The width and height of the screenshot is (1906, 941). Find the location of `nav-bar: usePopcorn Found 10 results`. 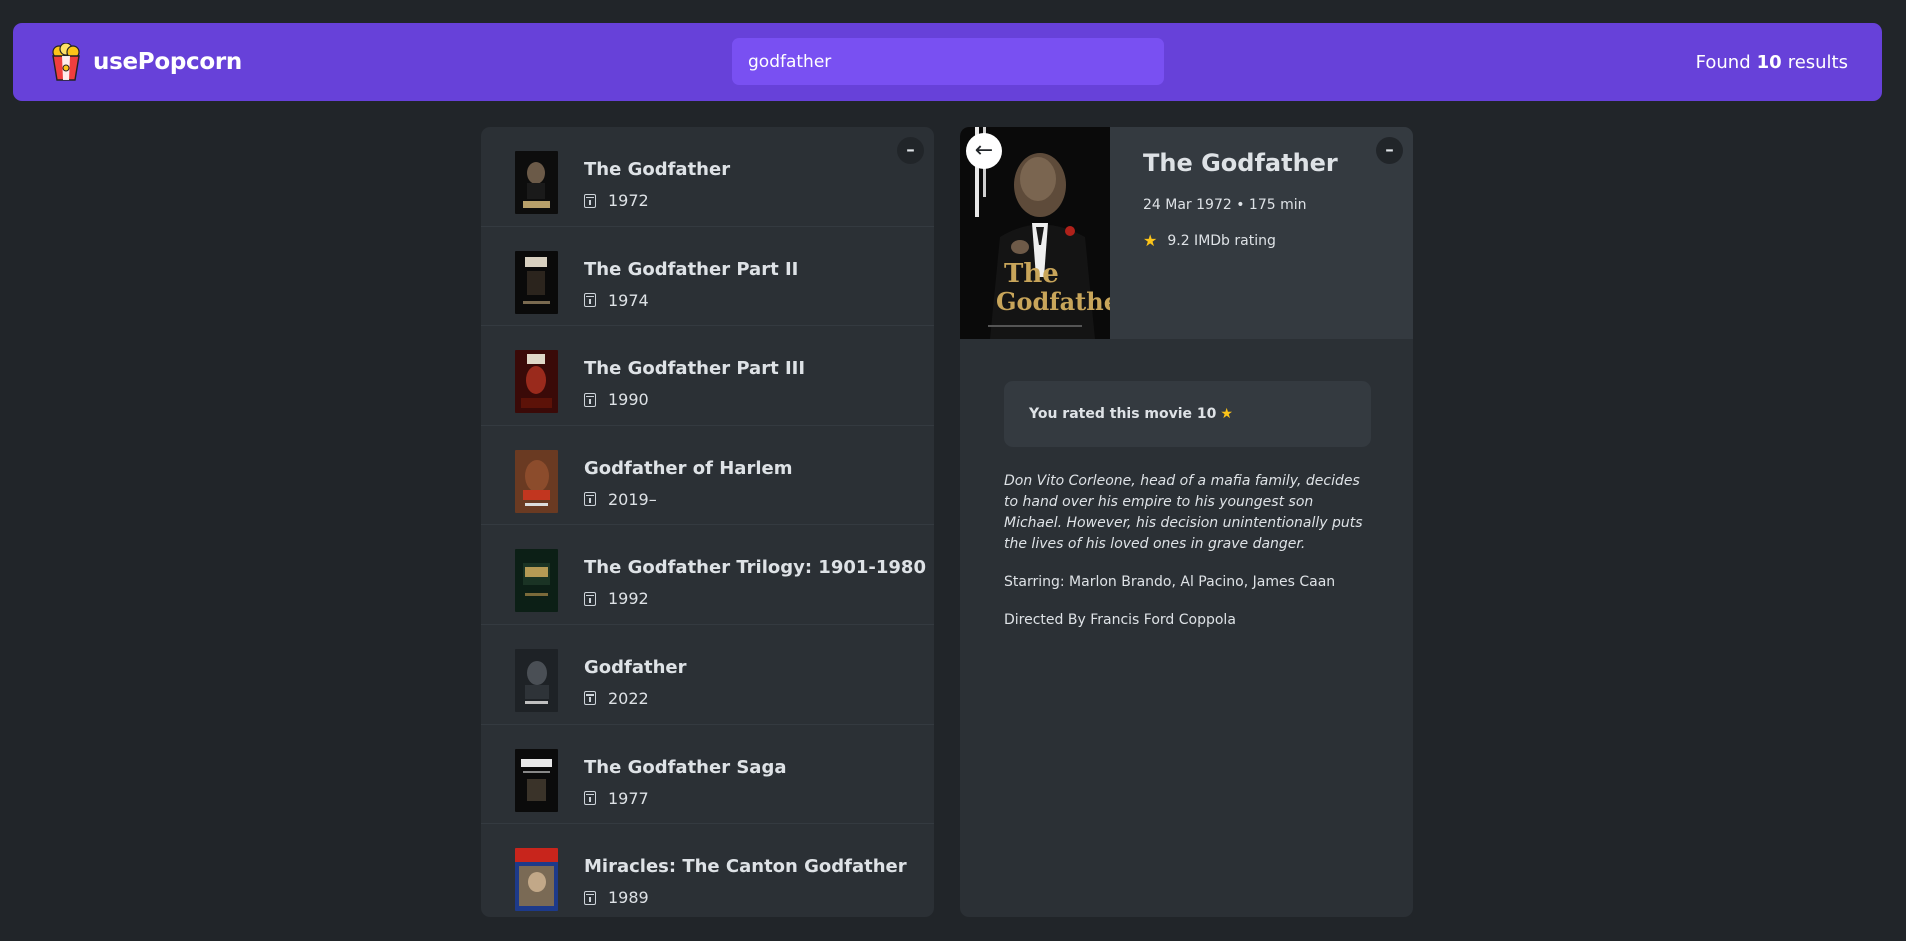

nav-bar: usePopcorn Found 10 results is located at coordinates (947, 62).